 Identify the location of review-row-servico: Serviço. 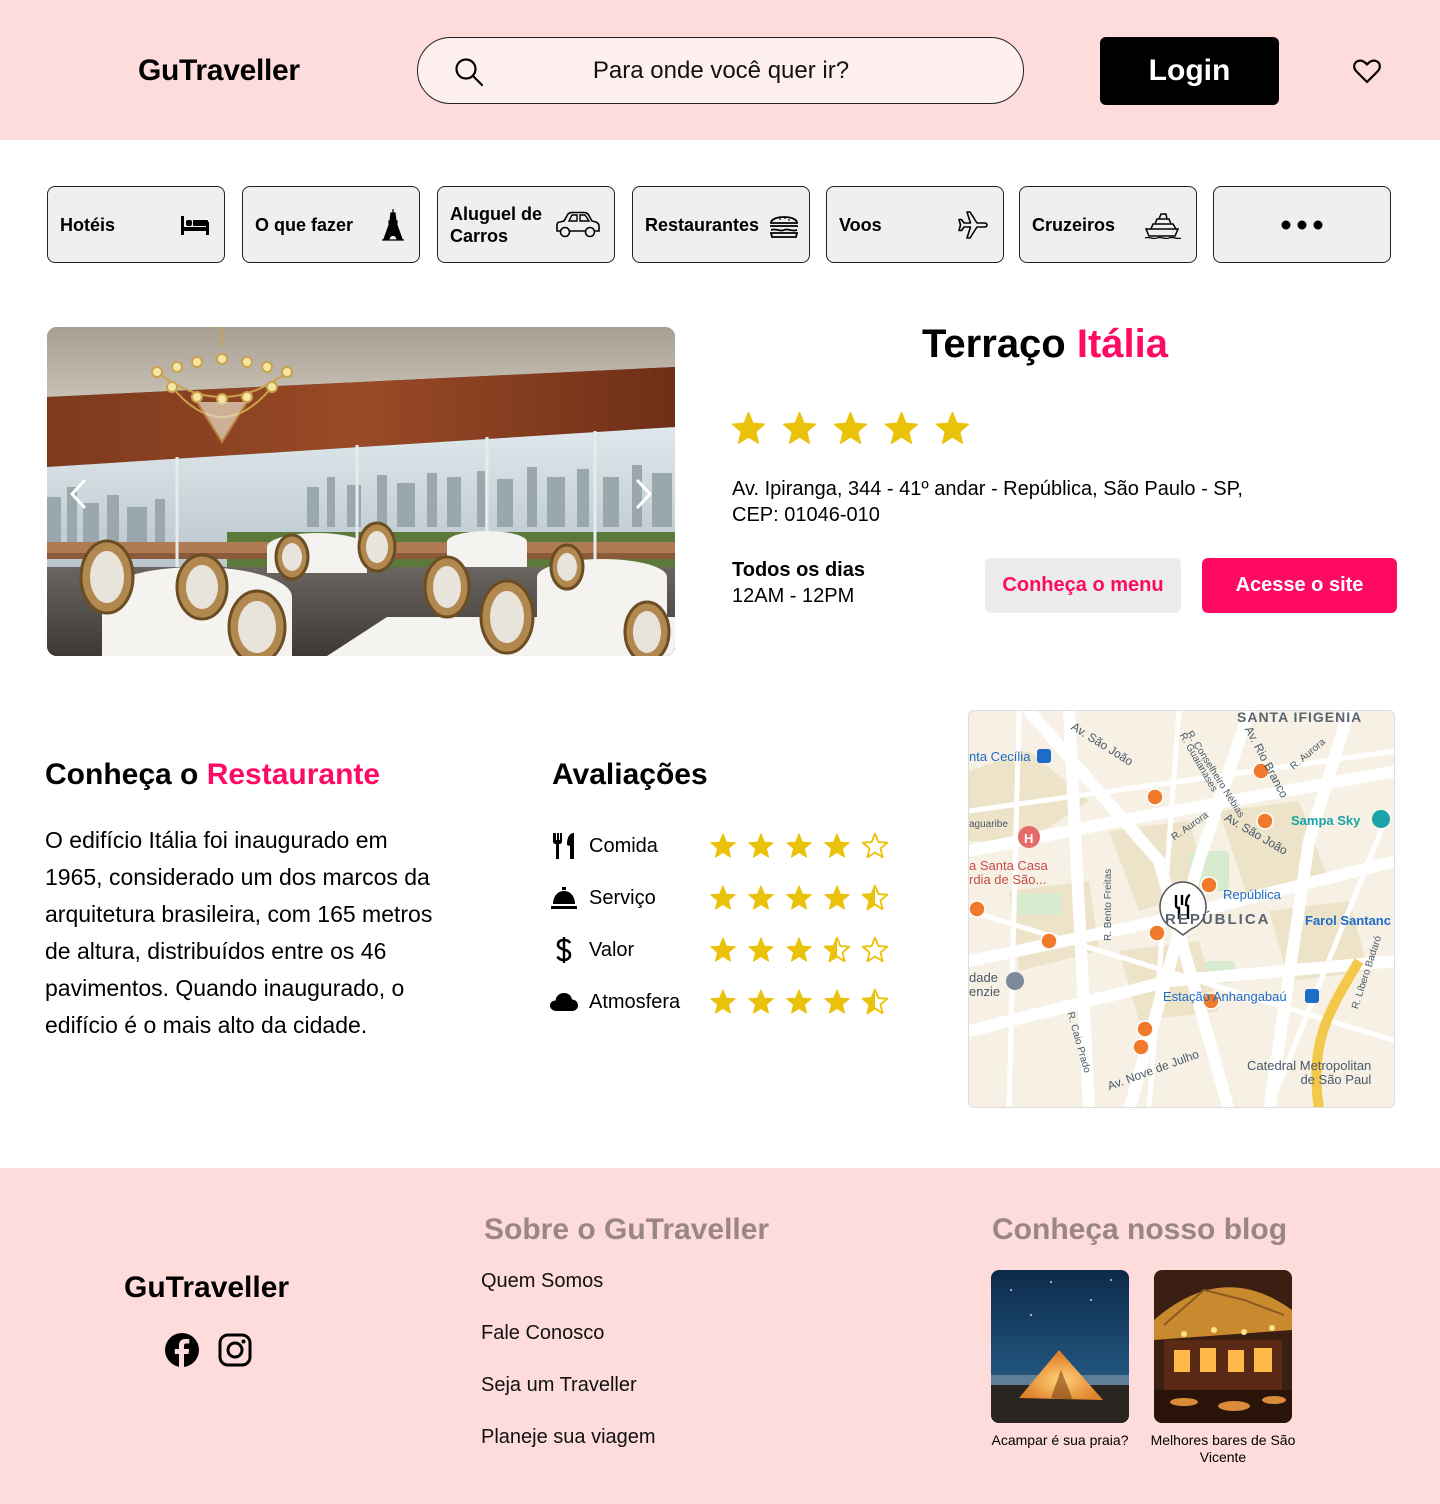
(729, 898).